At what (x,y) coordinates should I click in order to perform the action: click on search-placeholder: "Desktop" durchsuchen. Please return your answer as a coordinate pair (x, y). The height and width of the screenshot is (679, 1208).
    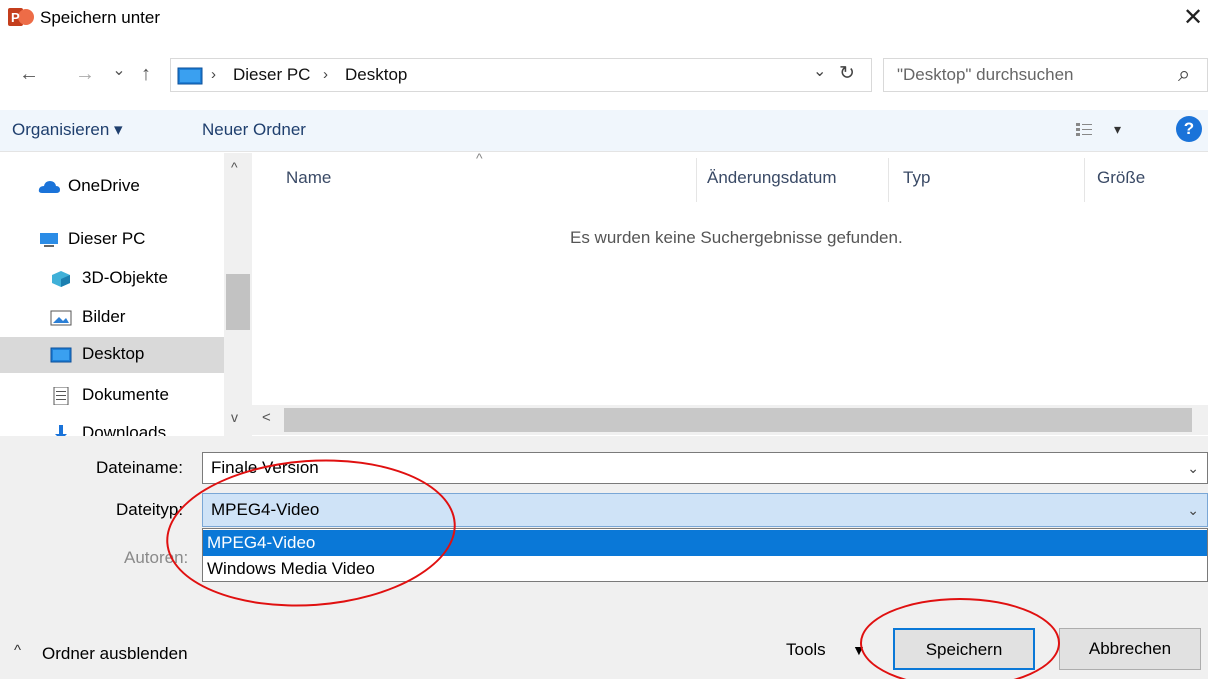
    Looking at the image, I should click on (985, 74).